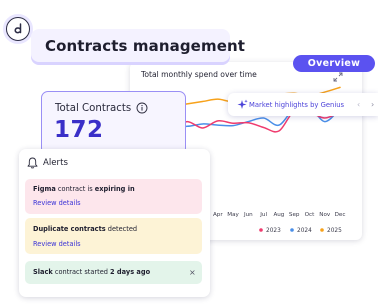 This screenshot has width=378, height=307. I want to click on alert-item-duplicates, so click(113, 236).